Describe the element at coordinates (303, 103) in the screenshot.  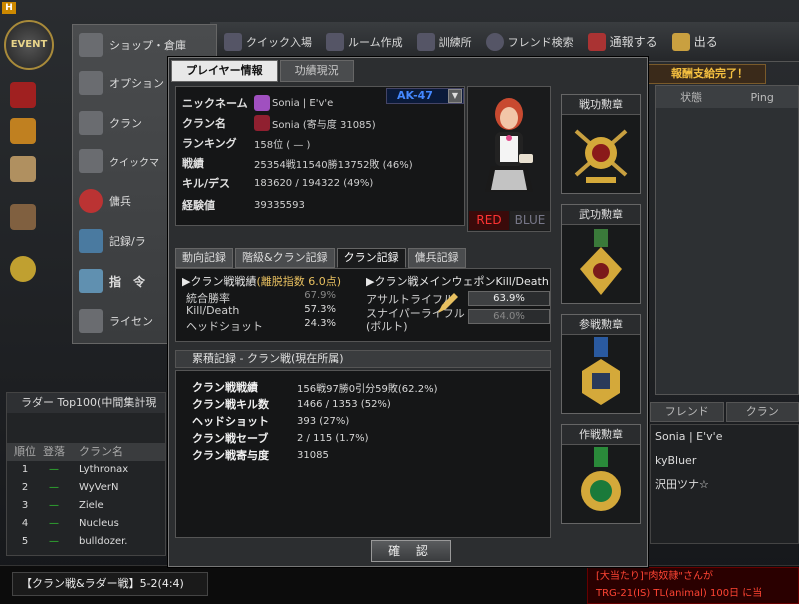
I see `nickname-value: Sonia | E'v'e` at that location.